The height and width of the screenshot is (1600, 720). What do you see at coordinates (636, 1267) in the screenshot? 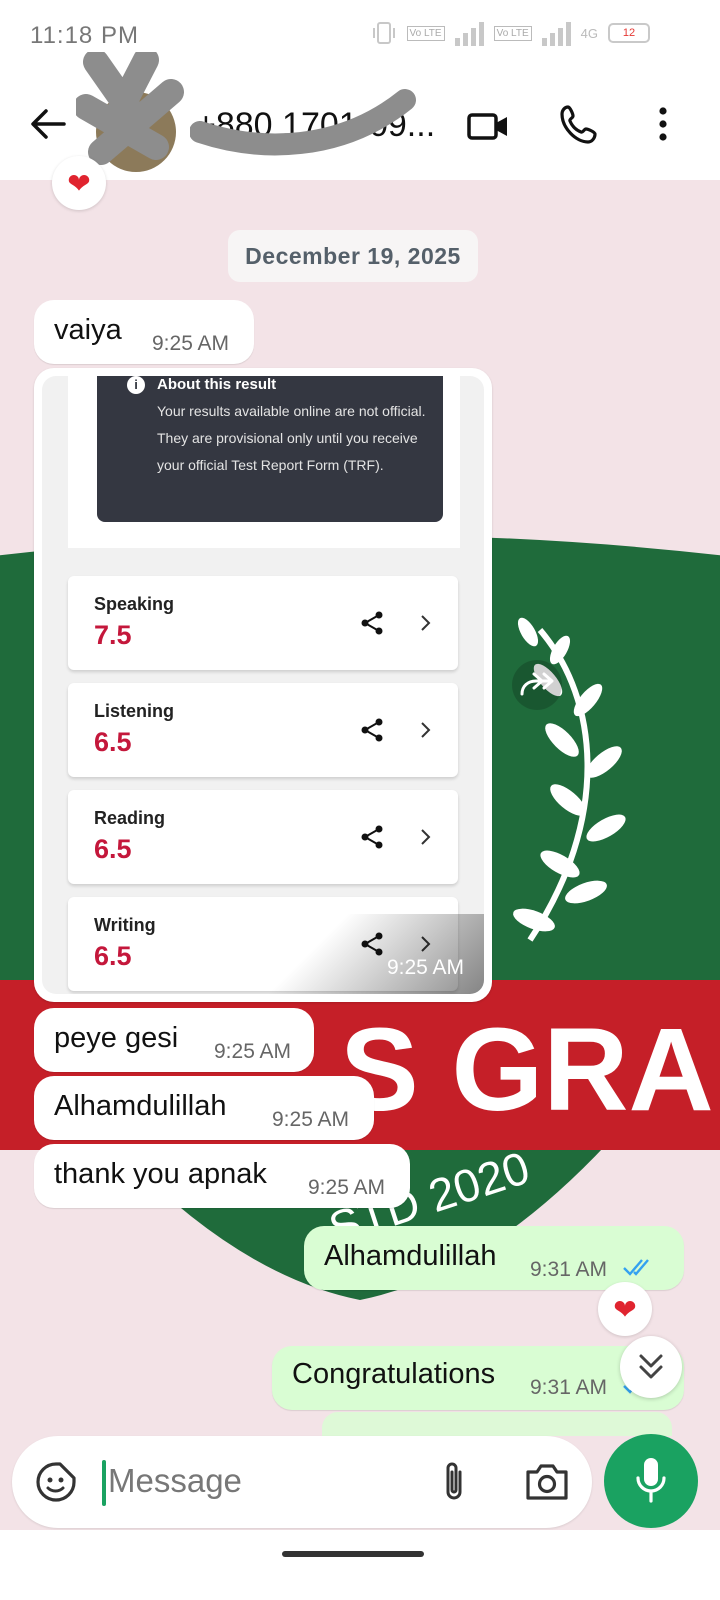
I see `read-ticks-icon` at bounding box center [636, 1267].